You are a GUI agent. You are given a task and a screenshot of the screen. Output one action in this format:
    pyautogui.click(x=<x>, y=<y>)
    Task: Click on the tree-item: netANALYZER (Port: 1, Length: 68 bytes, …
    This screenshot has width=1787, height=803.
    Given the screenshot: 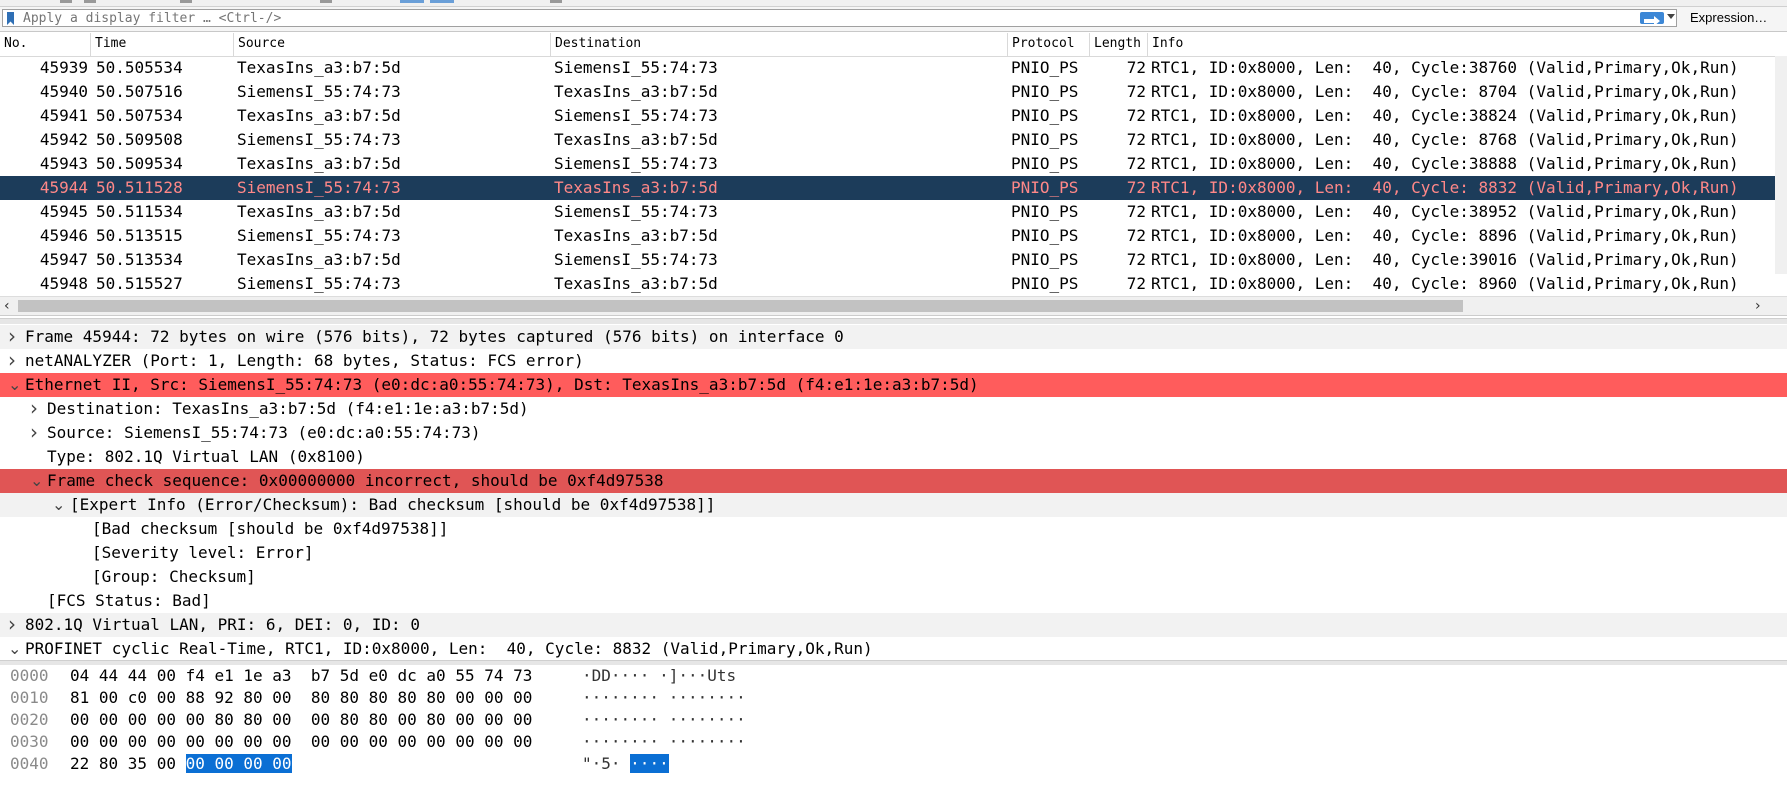 What is the action you would take?
    pyautogui.click(x=893, y=361)
    